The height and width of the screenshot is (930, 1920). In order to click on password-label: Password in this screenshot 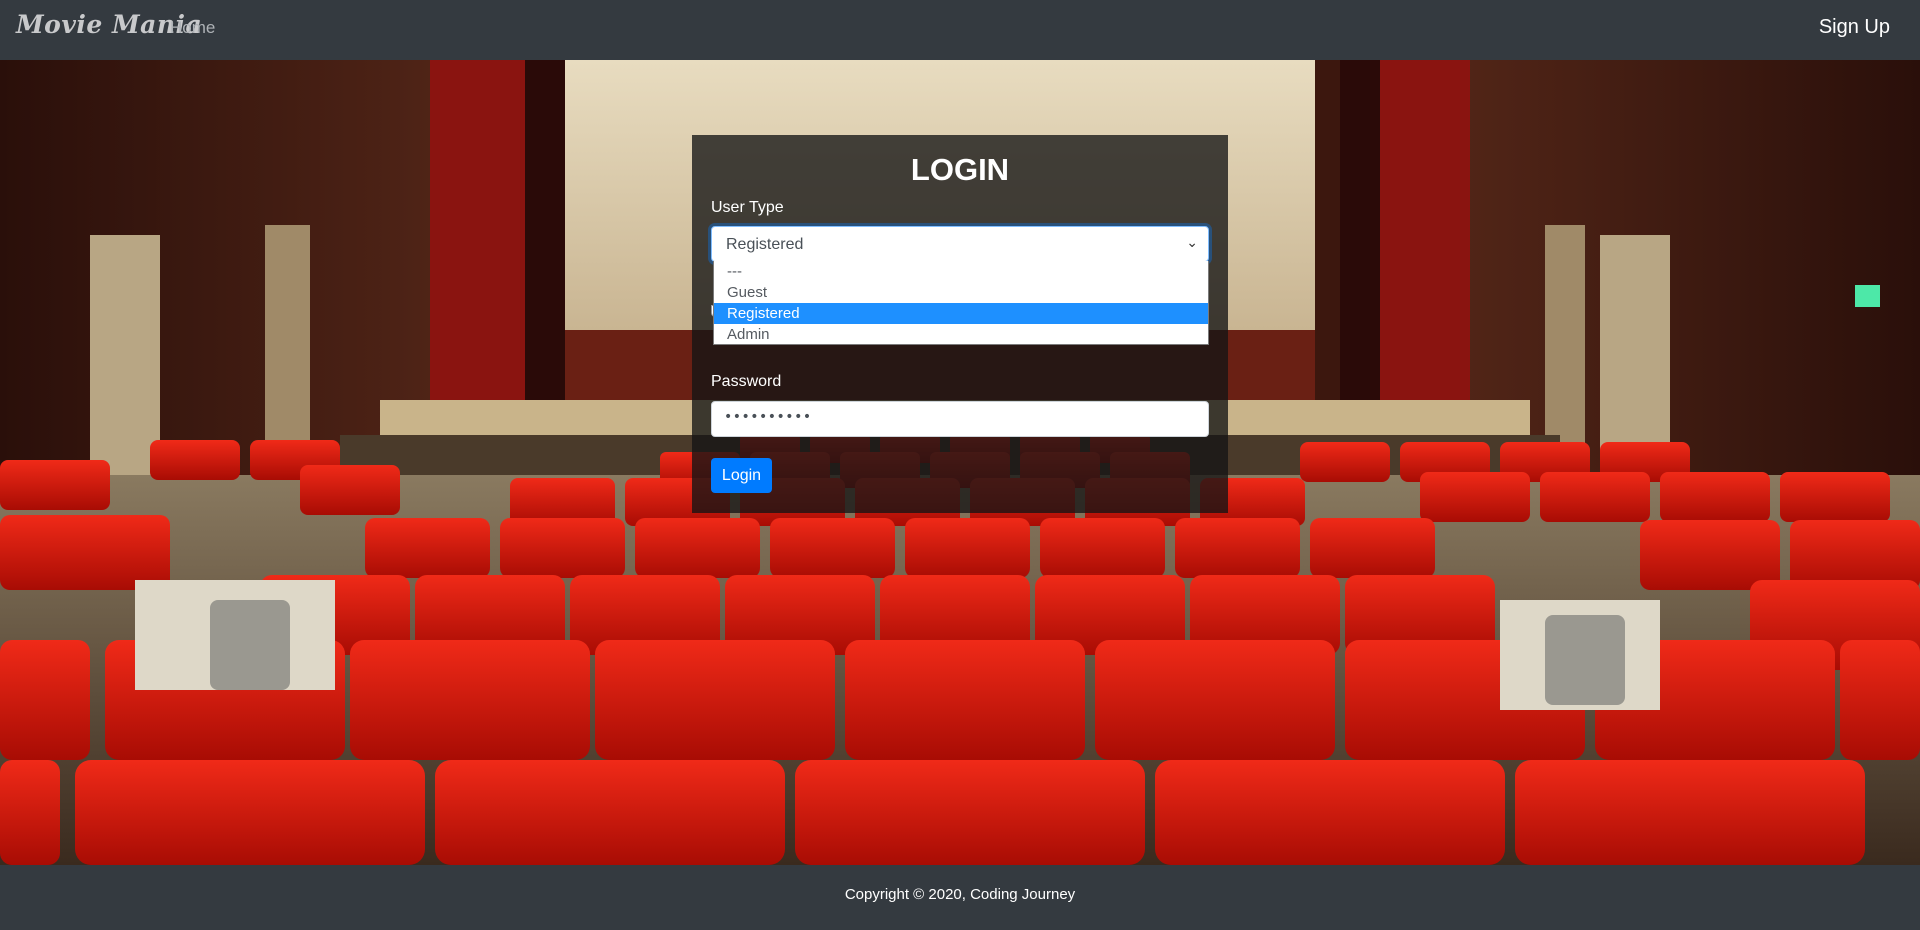, I will do `click(746, 381)`.